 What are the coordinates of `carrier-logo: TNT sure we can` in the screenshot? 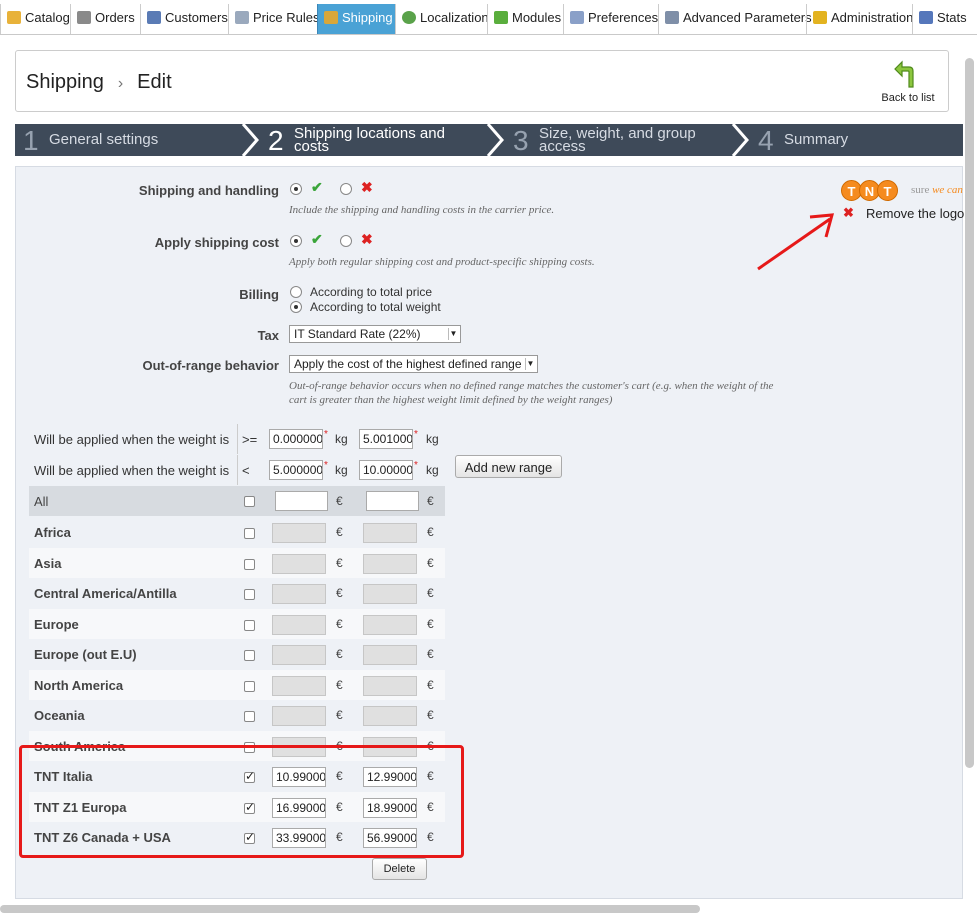 It's located at (902, 192).